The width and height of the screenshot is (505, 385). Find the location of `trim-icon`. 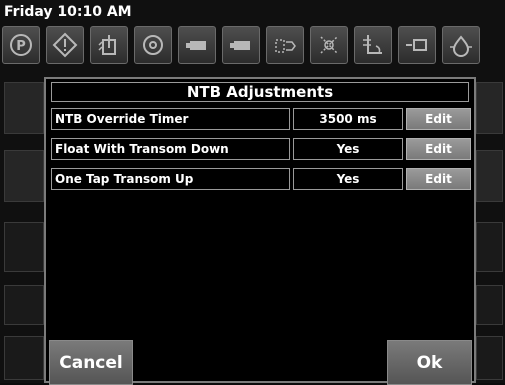

trim-icon is located at coordinates (373, 45).